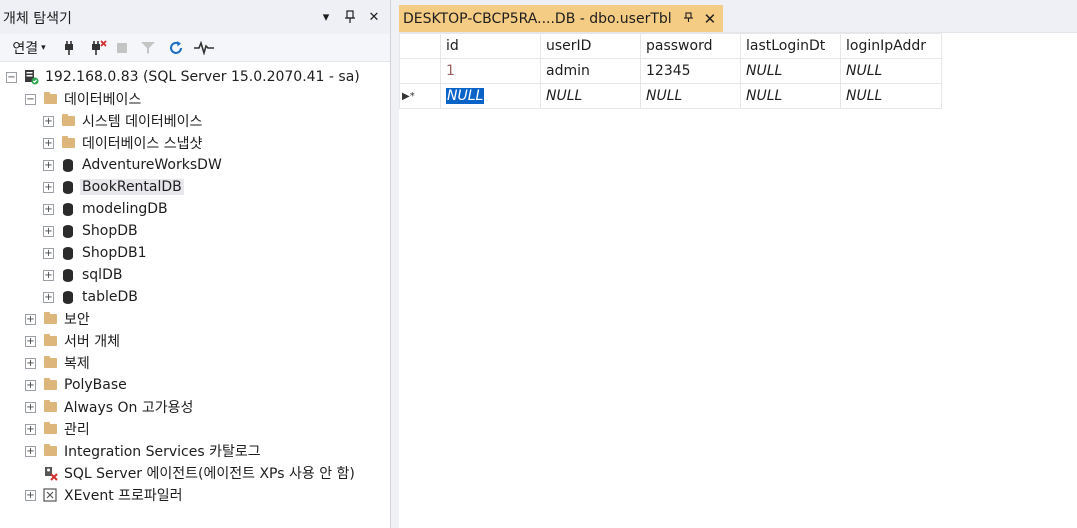 Image resolution: width=1077 pixels, height=528 pixels. What do you see at coordinates (148, 48) in the screenshot?
I see `filter-icon` at bounding box center [148, 48].